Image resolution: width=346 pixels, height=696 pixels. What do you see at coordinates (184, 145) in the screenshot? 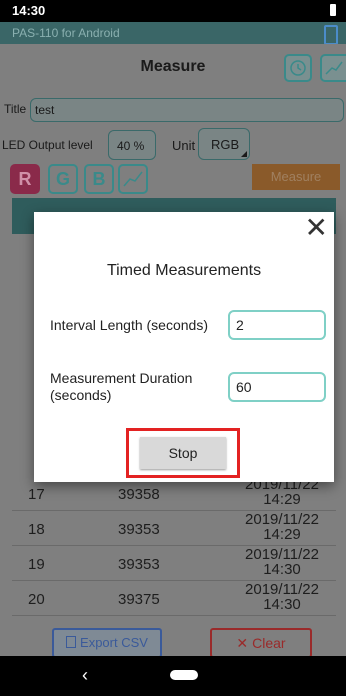
I see `unit-label: Unit` at bounding box center [184, 145].